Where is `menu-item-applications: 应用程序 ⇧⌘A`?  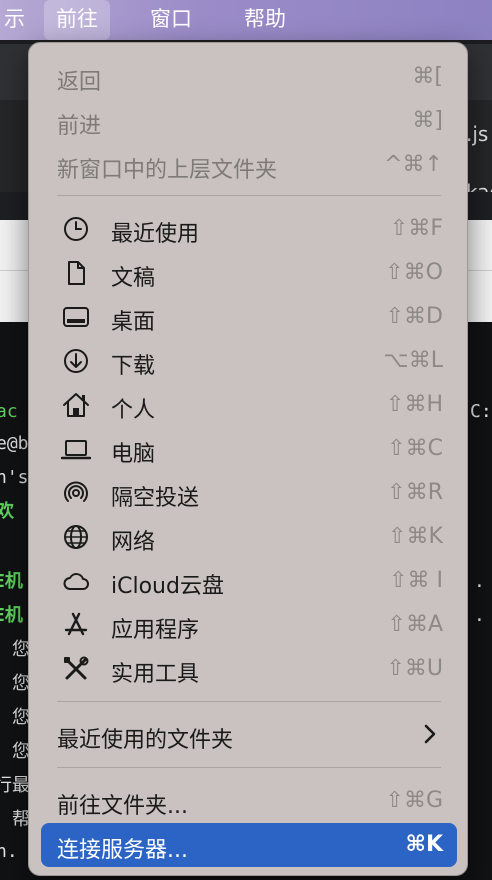 menu-item-applications: 应用程序 ⇧⌘A is located at coordinates (249, 625).